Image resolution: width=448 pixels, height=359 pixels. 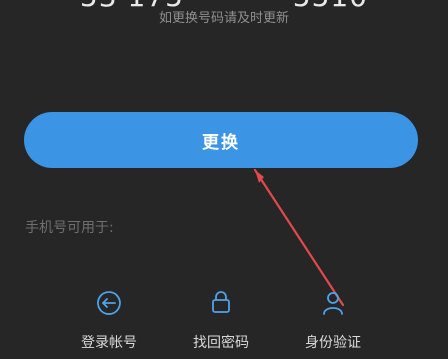 I want to click on option-identity-verification: 身份验证, so click(x=333, y=321).